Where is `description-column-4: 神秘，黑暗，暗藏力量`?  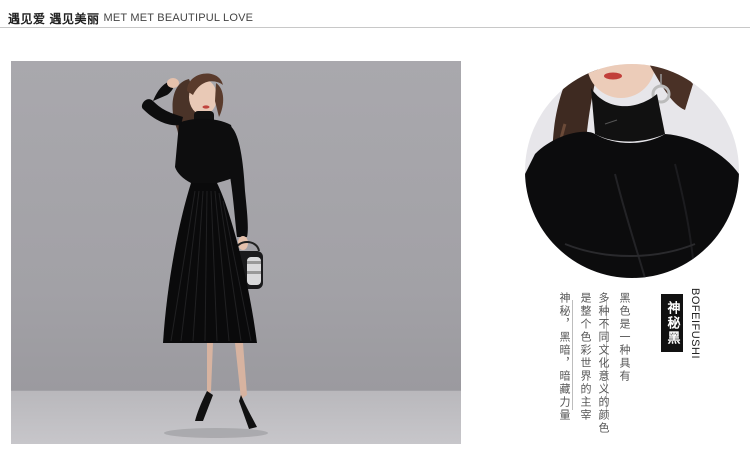 description-column-4: 神秘，黑暗，暗藏力量 is located at coordinates (564, 357).